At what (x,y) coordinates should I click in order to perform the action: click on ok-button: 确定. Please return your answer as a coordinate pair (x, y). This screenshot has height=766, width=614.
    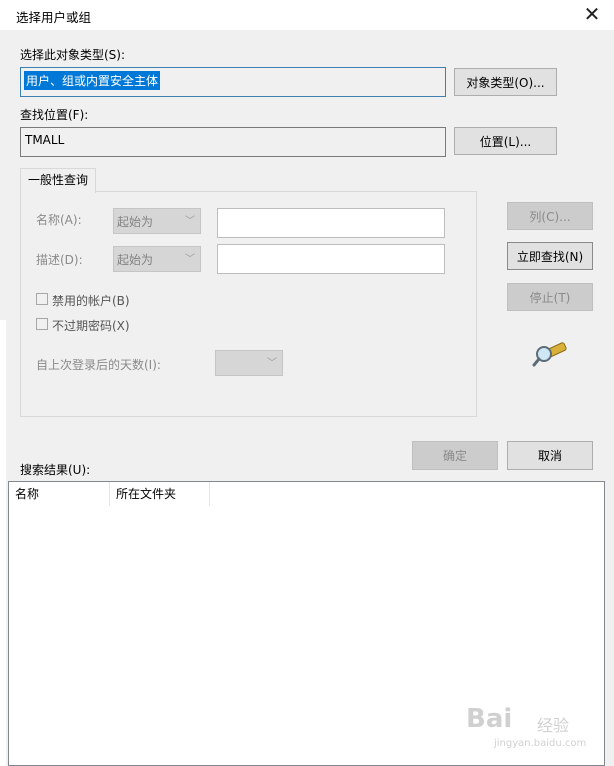
    Looking at the image, I should click on (455, 455).